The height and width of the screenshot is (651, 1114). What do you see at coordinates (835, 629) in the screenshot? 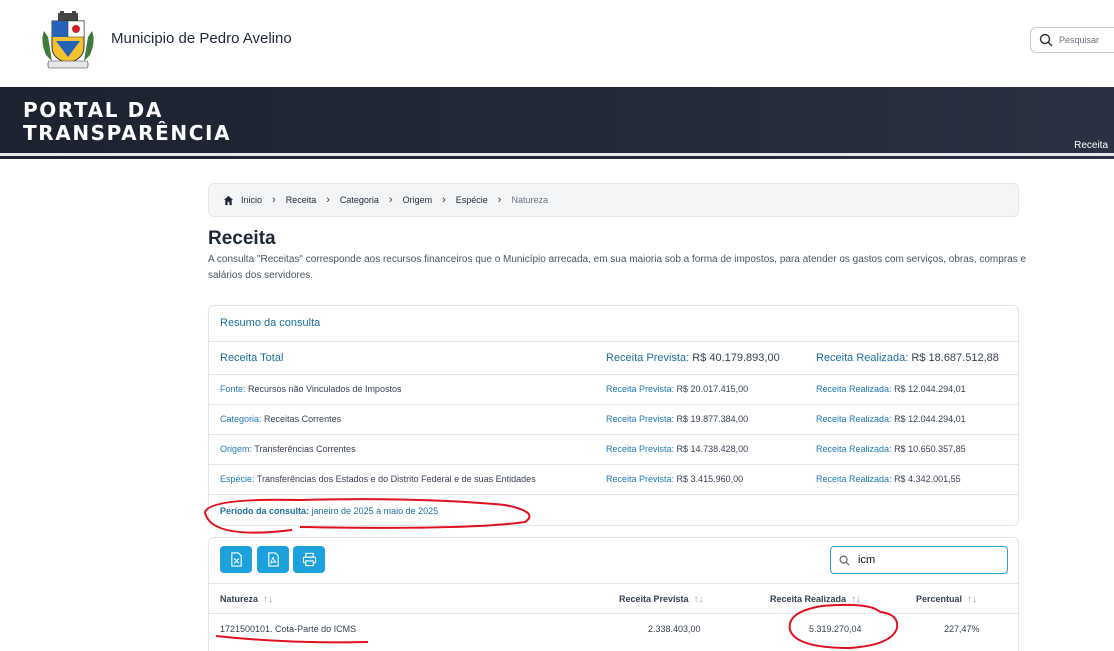
I see `cell-realizada: 5.319.270,04` at bounding box center [835, 629].